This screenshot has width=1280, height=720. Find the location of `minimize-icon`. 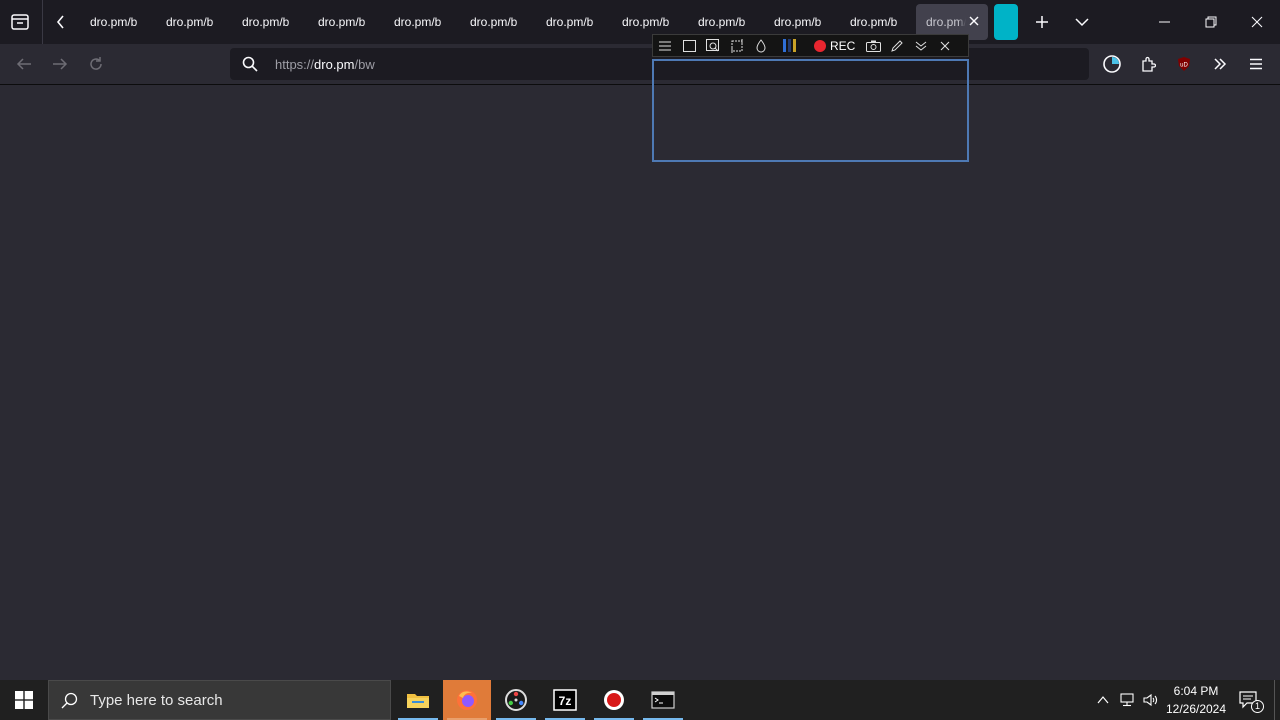

minimize-icon is located at coordinates (1164, 22).